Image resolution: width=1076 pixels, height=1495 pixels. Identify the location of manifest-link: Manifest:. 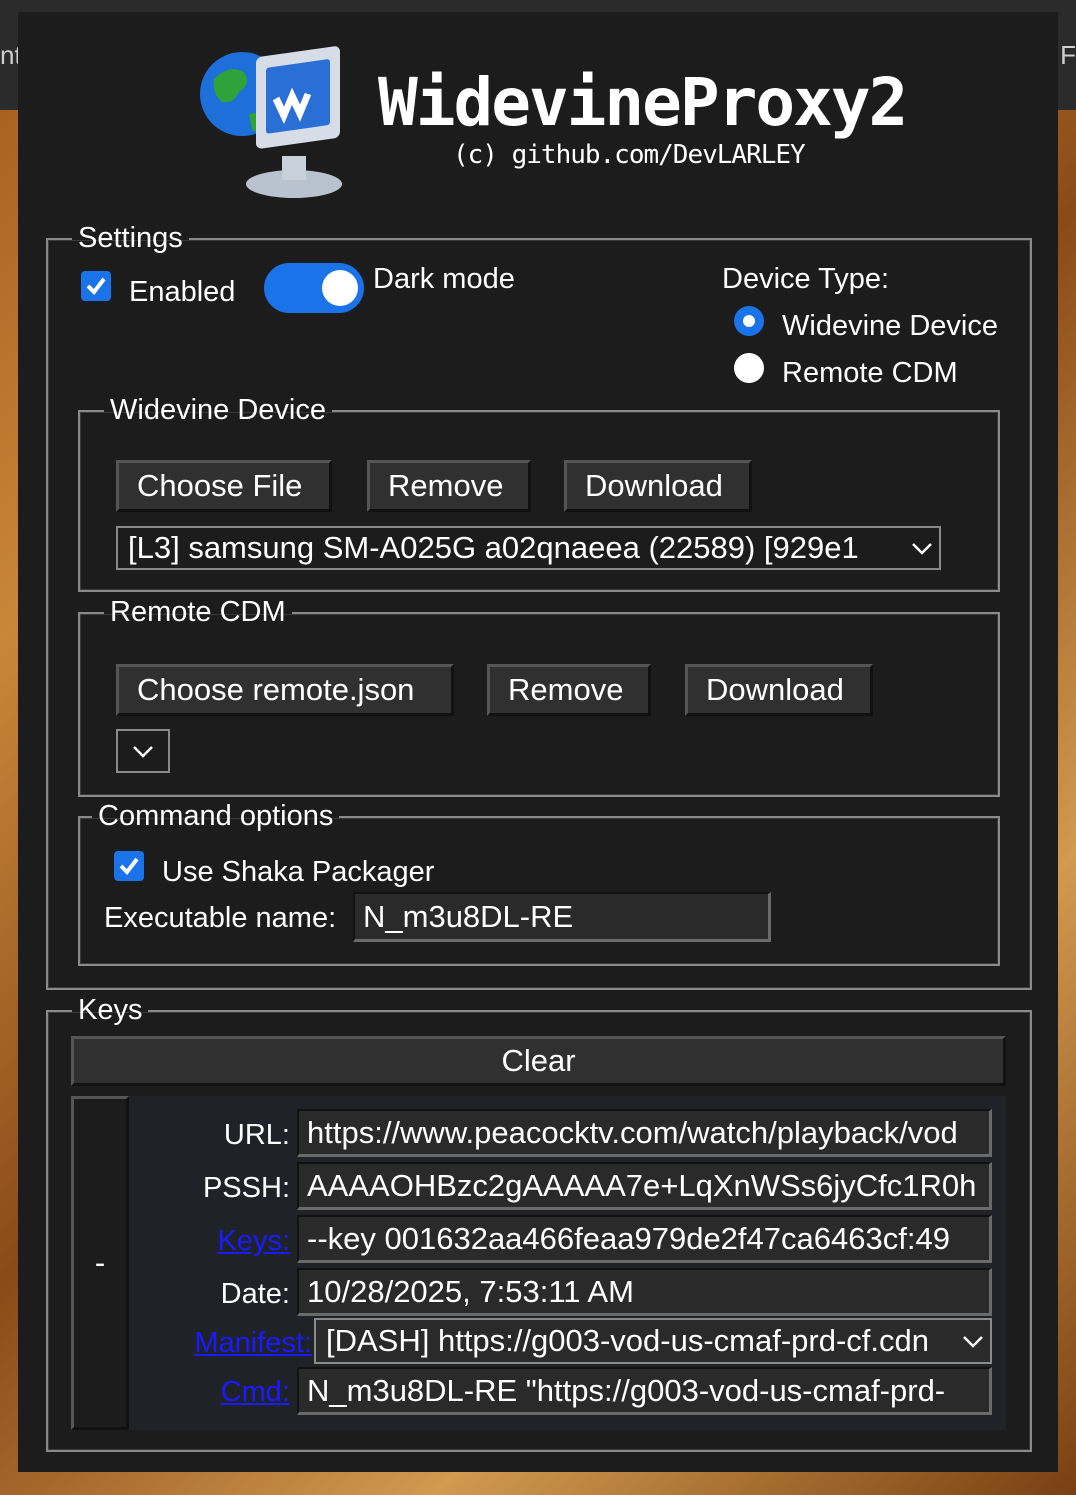
(240, 1343).